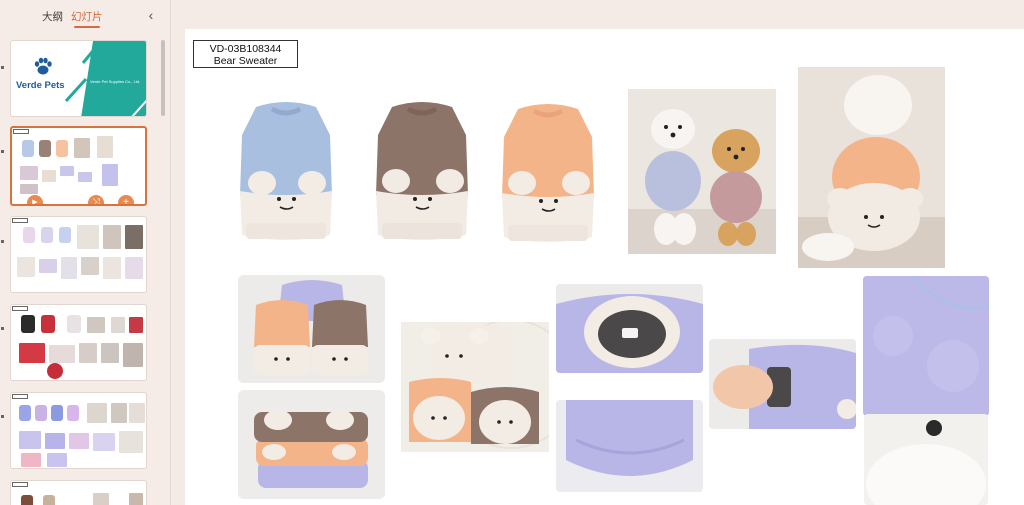 Image resolution: width=1024 pixels, height=505 pixels. What do you see at coordinates (163, 78) in the screenshot?
I see `panel-scrollbar` at bounding box center [163, 78].